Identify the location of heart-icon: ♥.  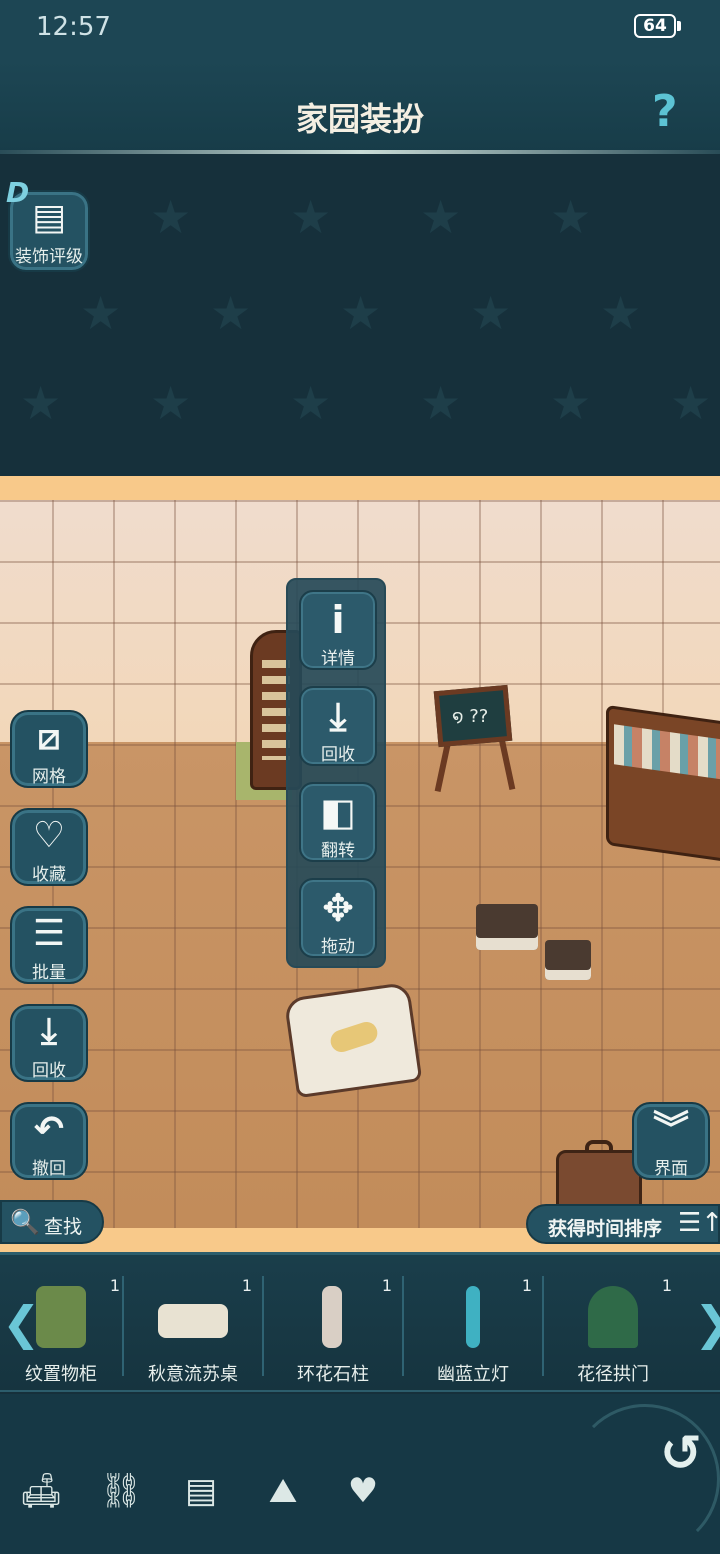
(363, 1491).